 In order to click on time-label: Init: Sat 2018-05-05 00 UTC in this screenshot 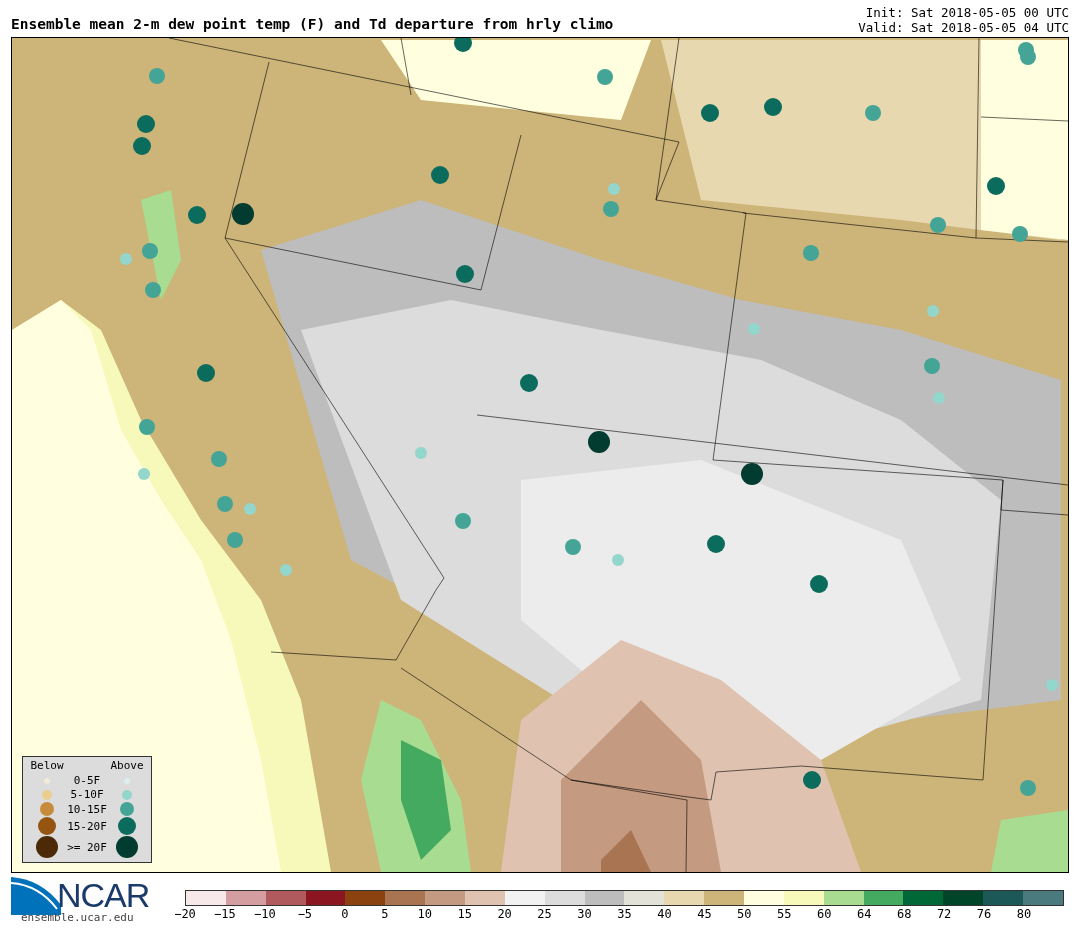, I will do `click(967, 12)`.